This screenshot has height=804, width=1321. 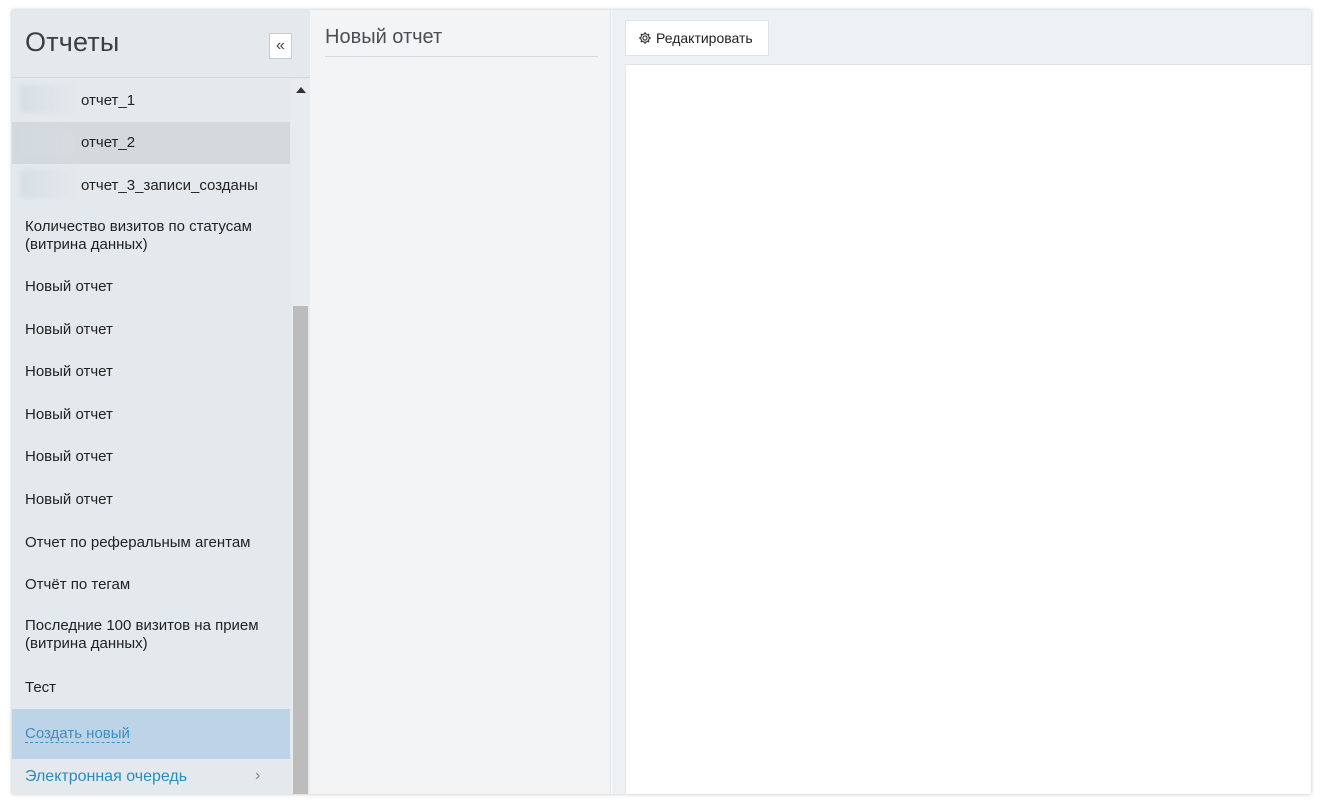 What do you see at coordinates (151, 585) in the screenshot?
I see `list-item: Отчёт по тегам` at bounding box center [151, 585].